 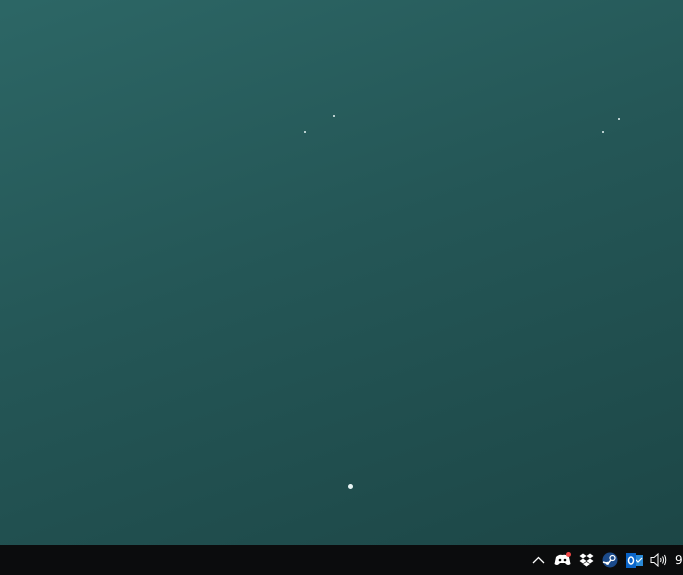 I want to click on clock-text: 9, so click(x=676, y=560).